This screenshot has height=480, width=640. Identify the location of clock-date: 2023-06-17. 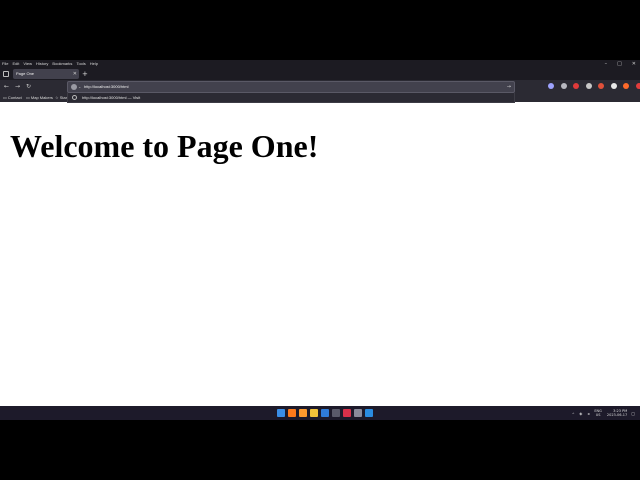
(617, 415).